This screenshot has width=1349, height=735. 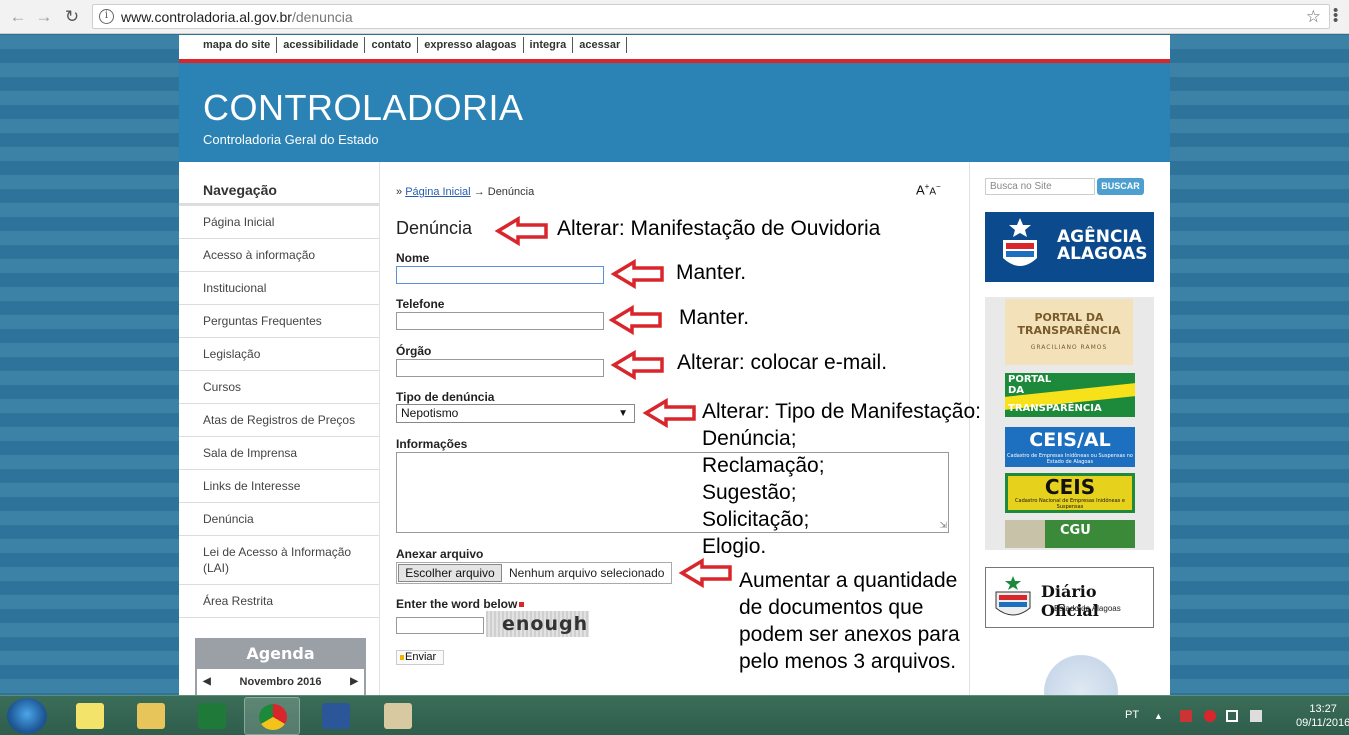 What do you see at coordinates (1256, 716) in the screenshot?
I see `volume-icon` at bounding box center [1256, 716].